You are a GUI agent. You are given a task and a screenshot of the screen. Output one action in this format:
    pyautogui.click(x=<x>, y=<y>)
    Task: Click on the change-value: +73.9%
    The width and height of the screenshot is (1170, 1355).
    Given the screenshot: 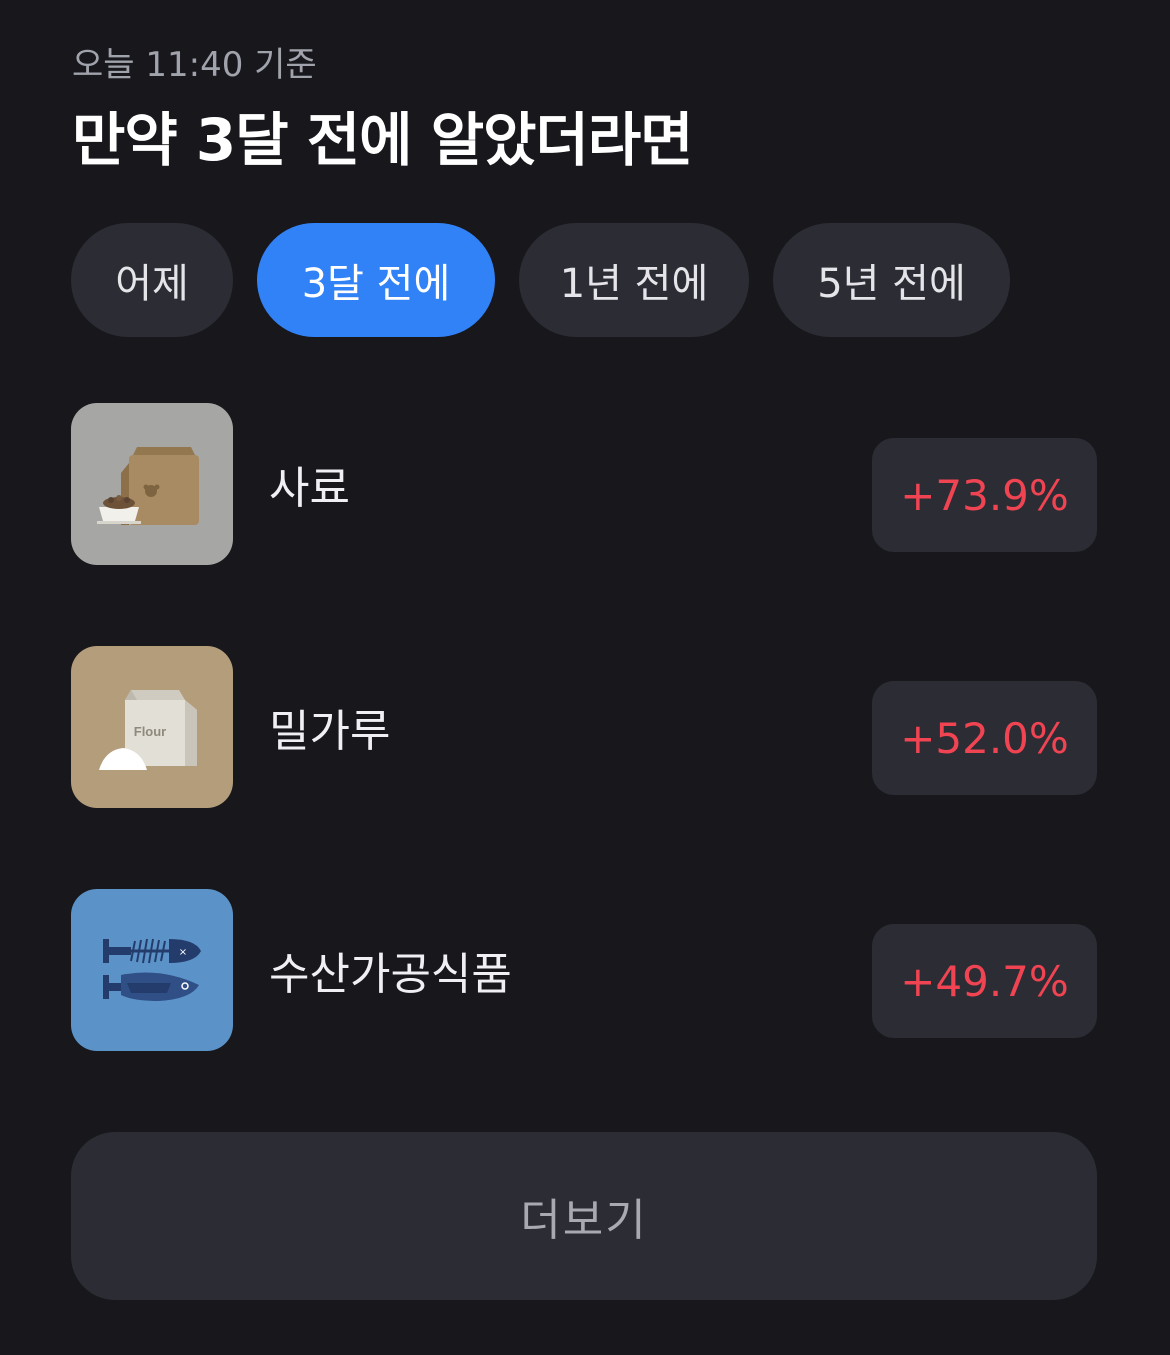 What is the action you would take?
    pyautogui.click(x=984, y=495)
    